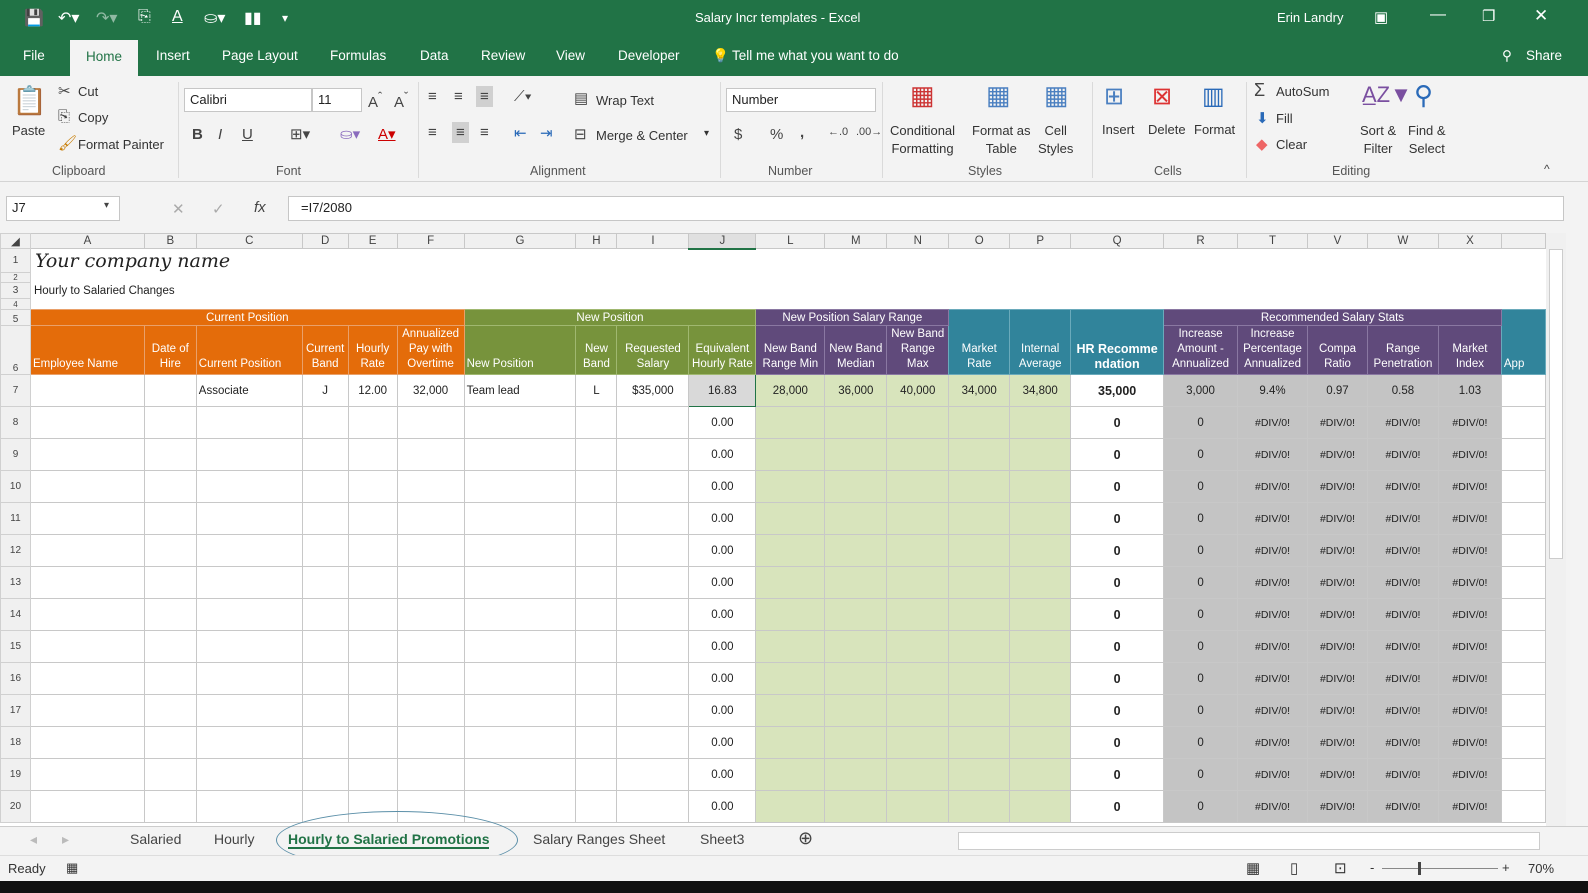 The width and height of the screenshot is (1588, 893). I want to click on close-icon: ✕, so click(1541, 16).